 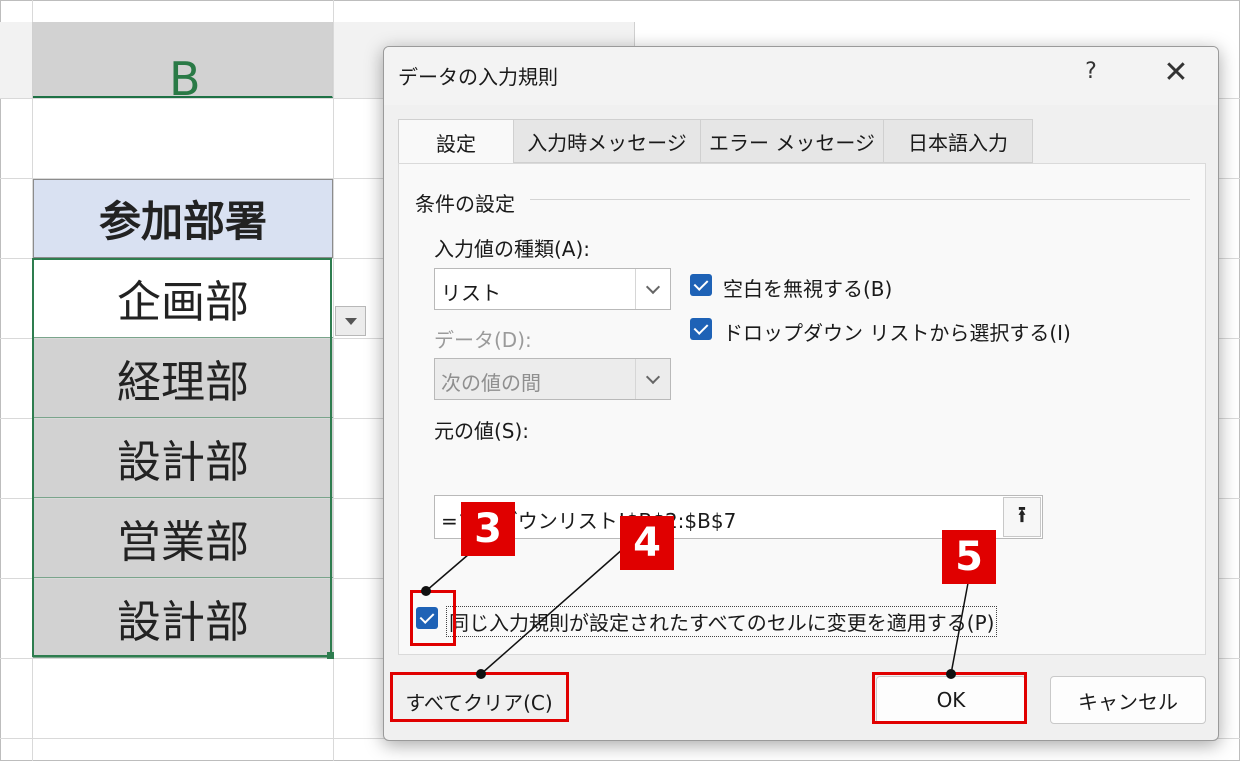 I want to click on highlight-box-apply-all, so click(x=433, y=618).